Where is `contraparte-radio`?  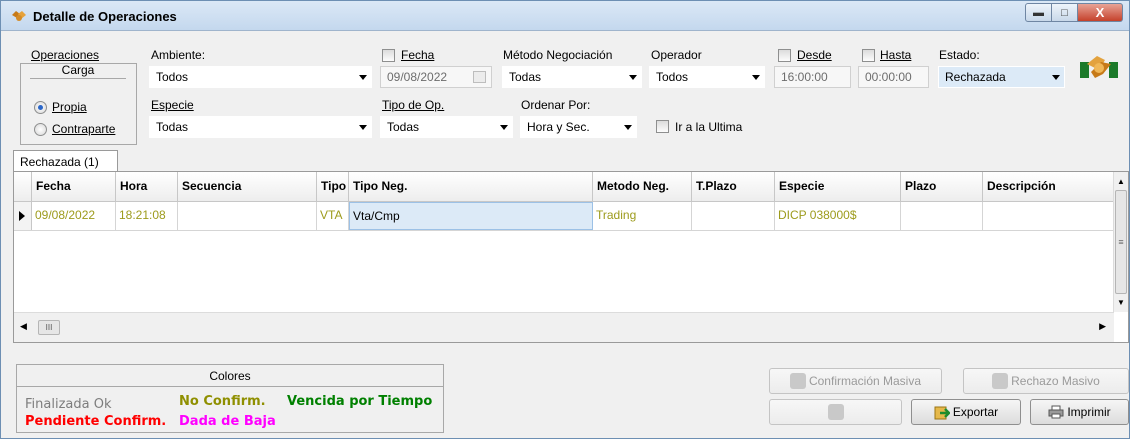
contraparte-radio is located at coordinates (40, 129).